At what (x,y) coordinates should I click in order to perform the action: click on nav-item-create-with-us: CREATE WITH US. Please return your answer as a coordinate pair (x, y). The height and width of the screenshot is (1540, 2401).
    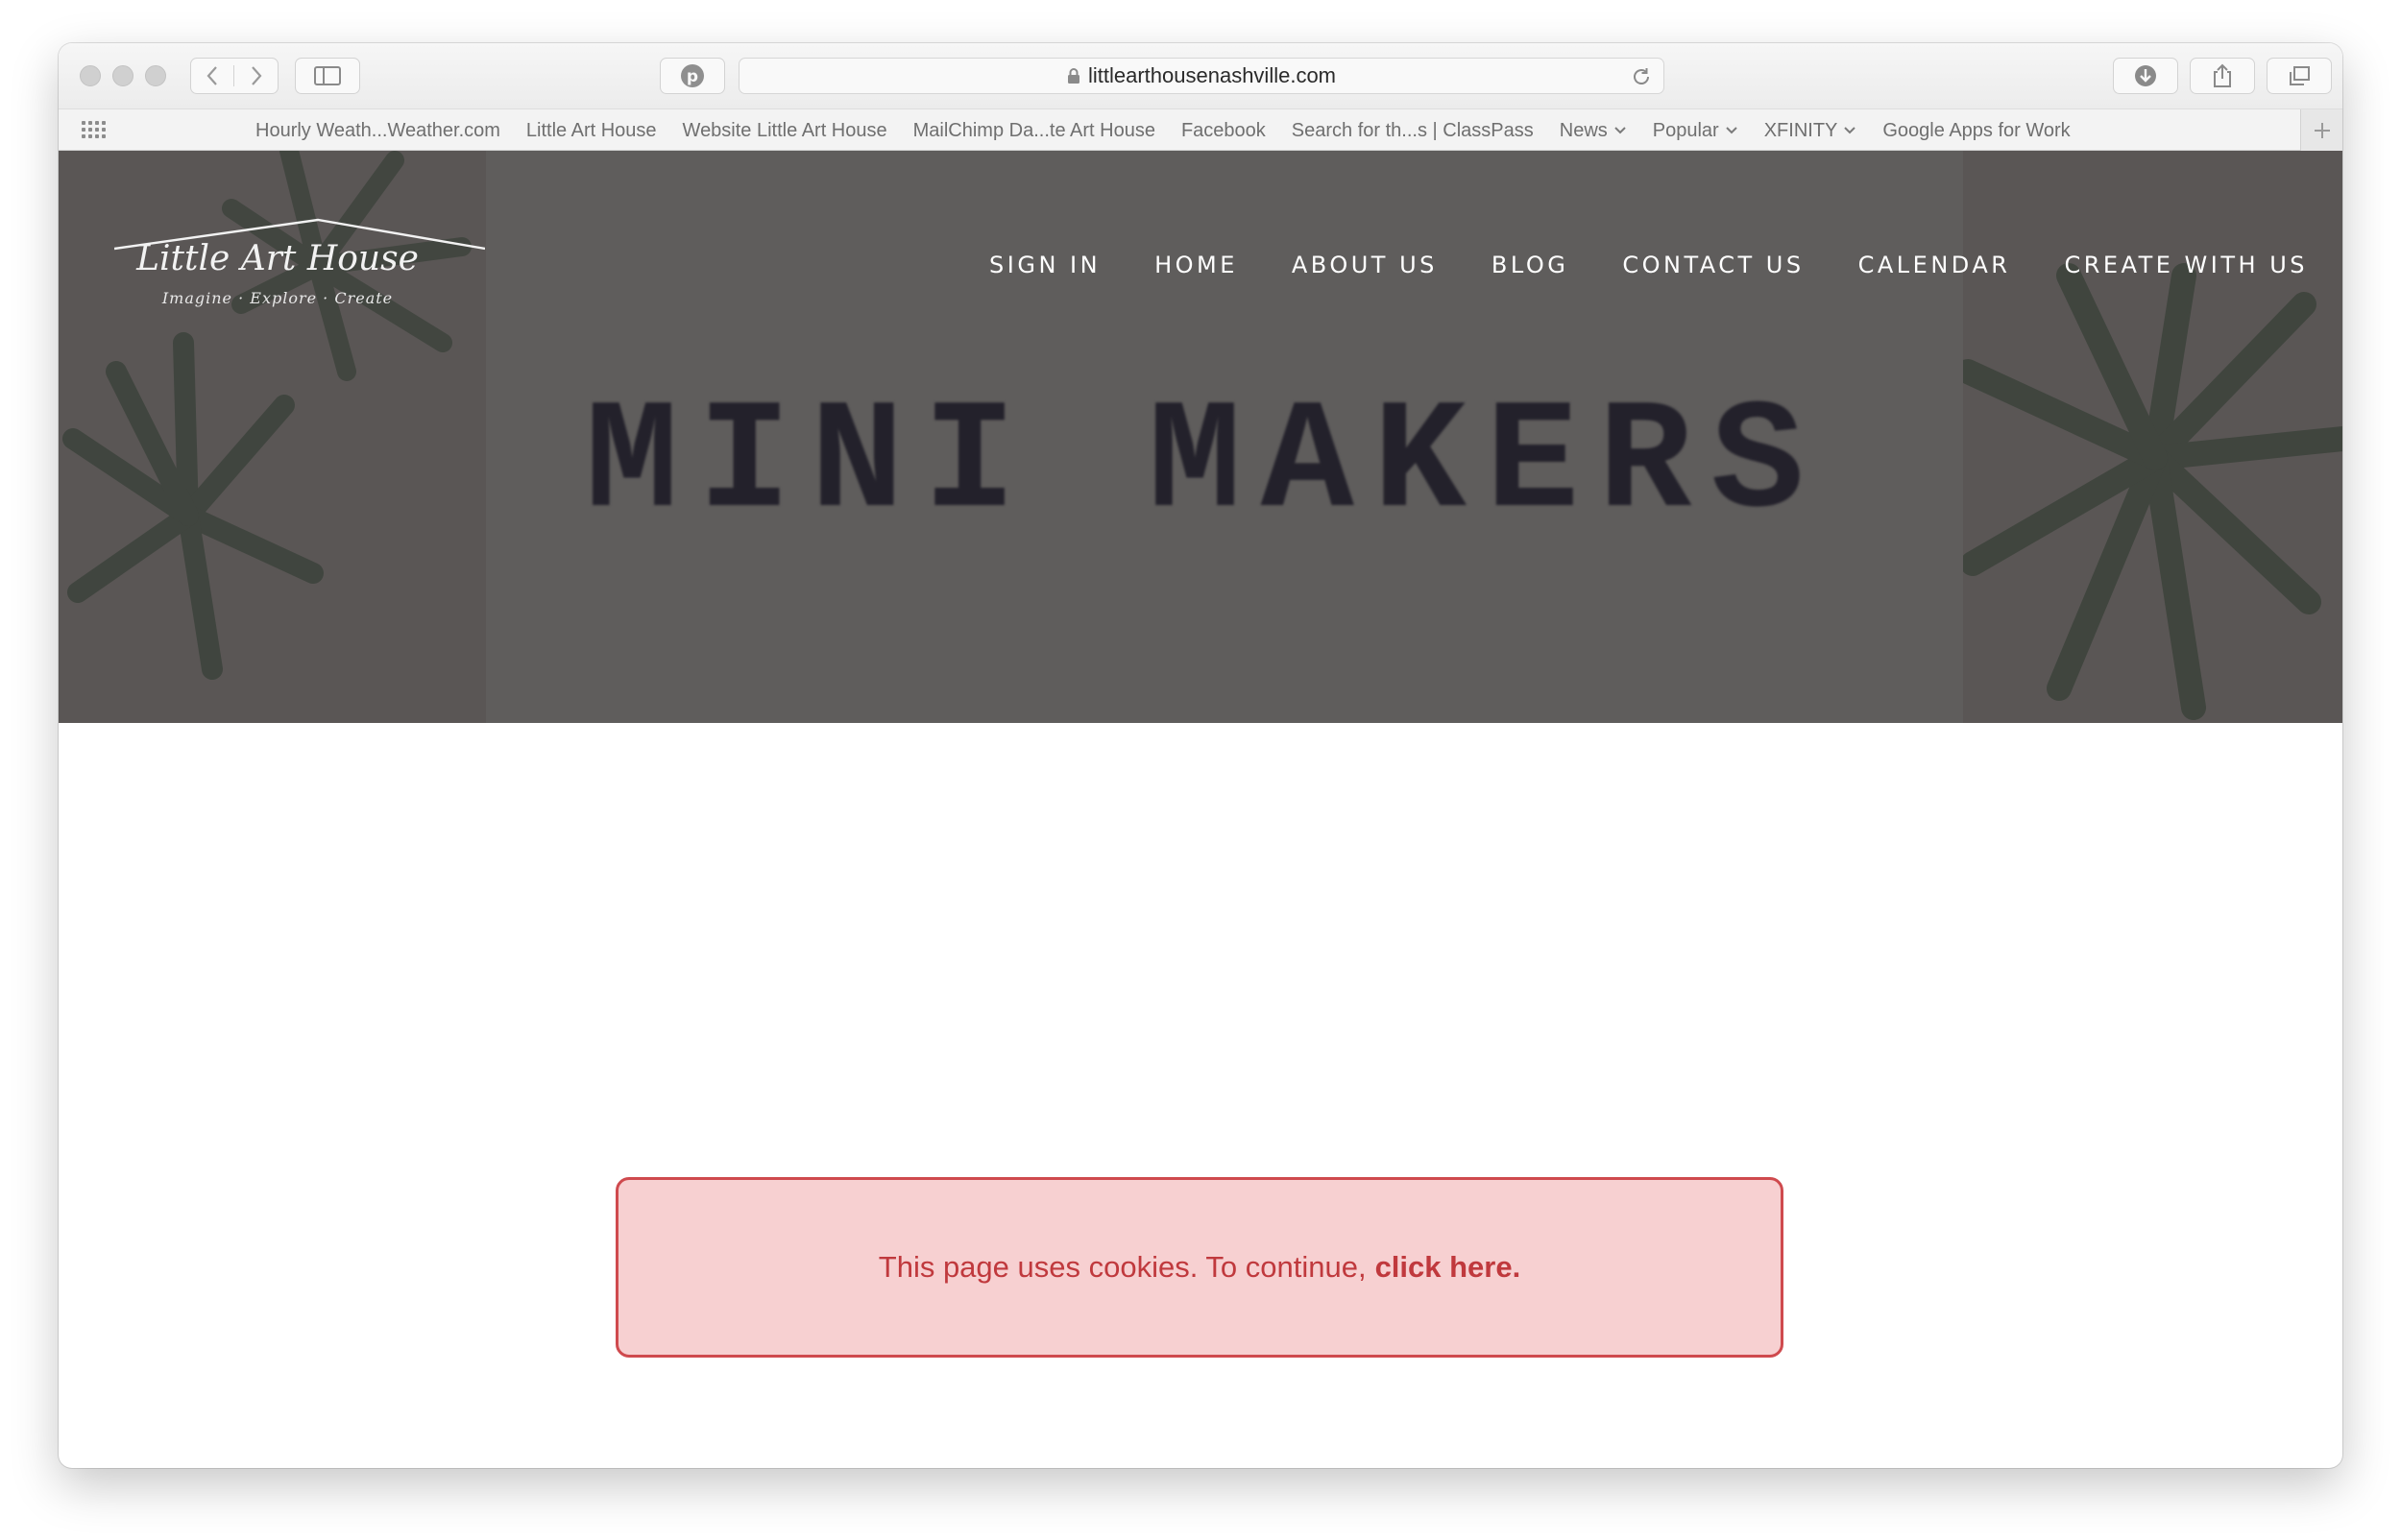
    Looking at the image, I should click on (2186, 265).